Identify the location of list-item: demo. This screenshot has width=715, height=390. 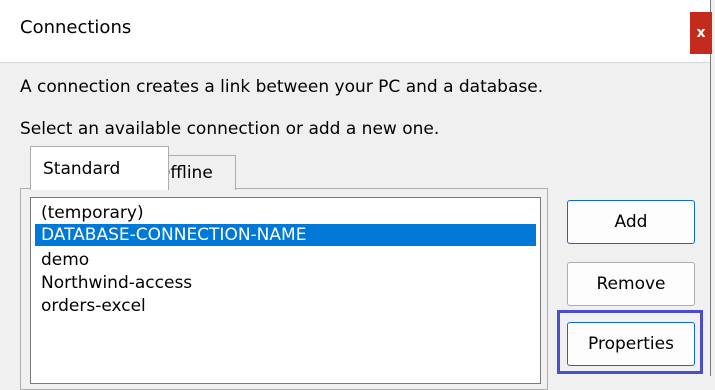
(285, 260).